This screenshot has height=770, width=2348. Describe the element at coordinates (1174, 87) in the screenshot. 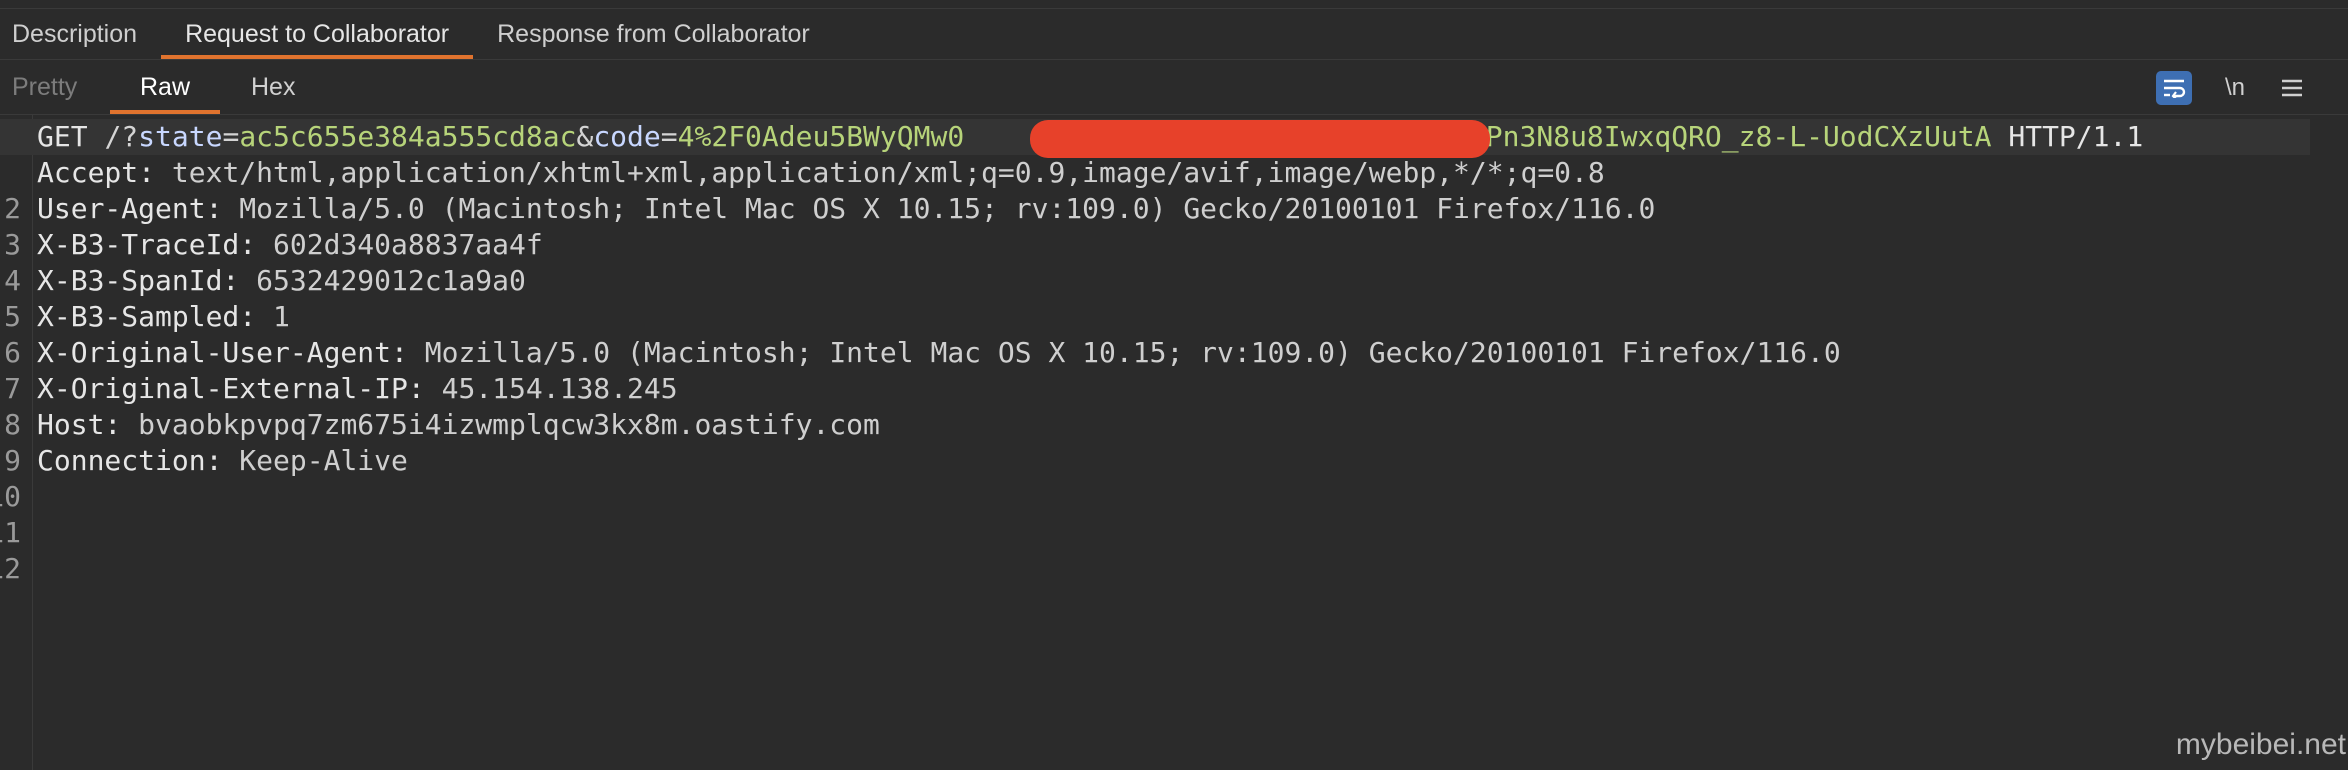

I see `view-mode-tabs: Pretty Raw Hex \n` at that location.